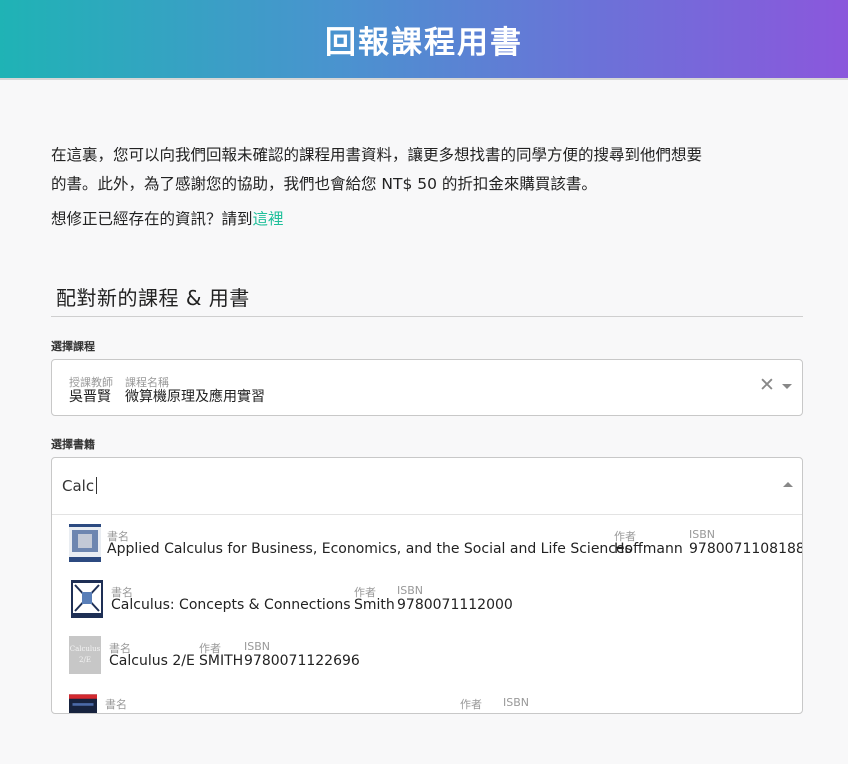 This screenshot has width=848, height=764. I want to click on chevron-up-icon, so click(788, 484).